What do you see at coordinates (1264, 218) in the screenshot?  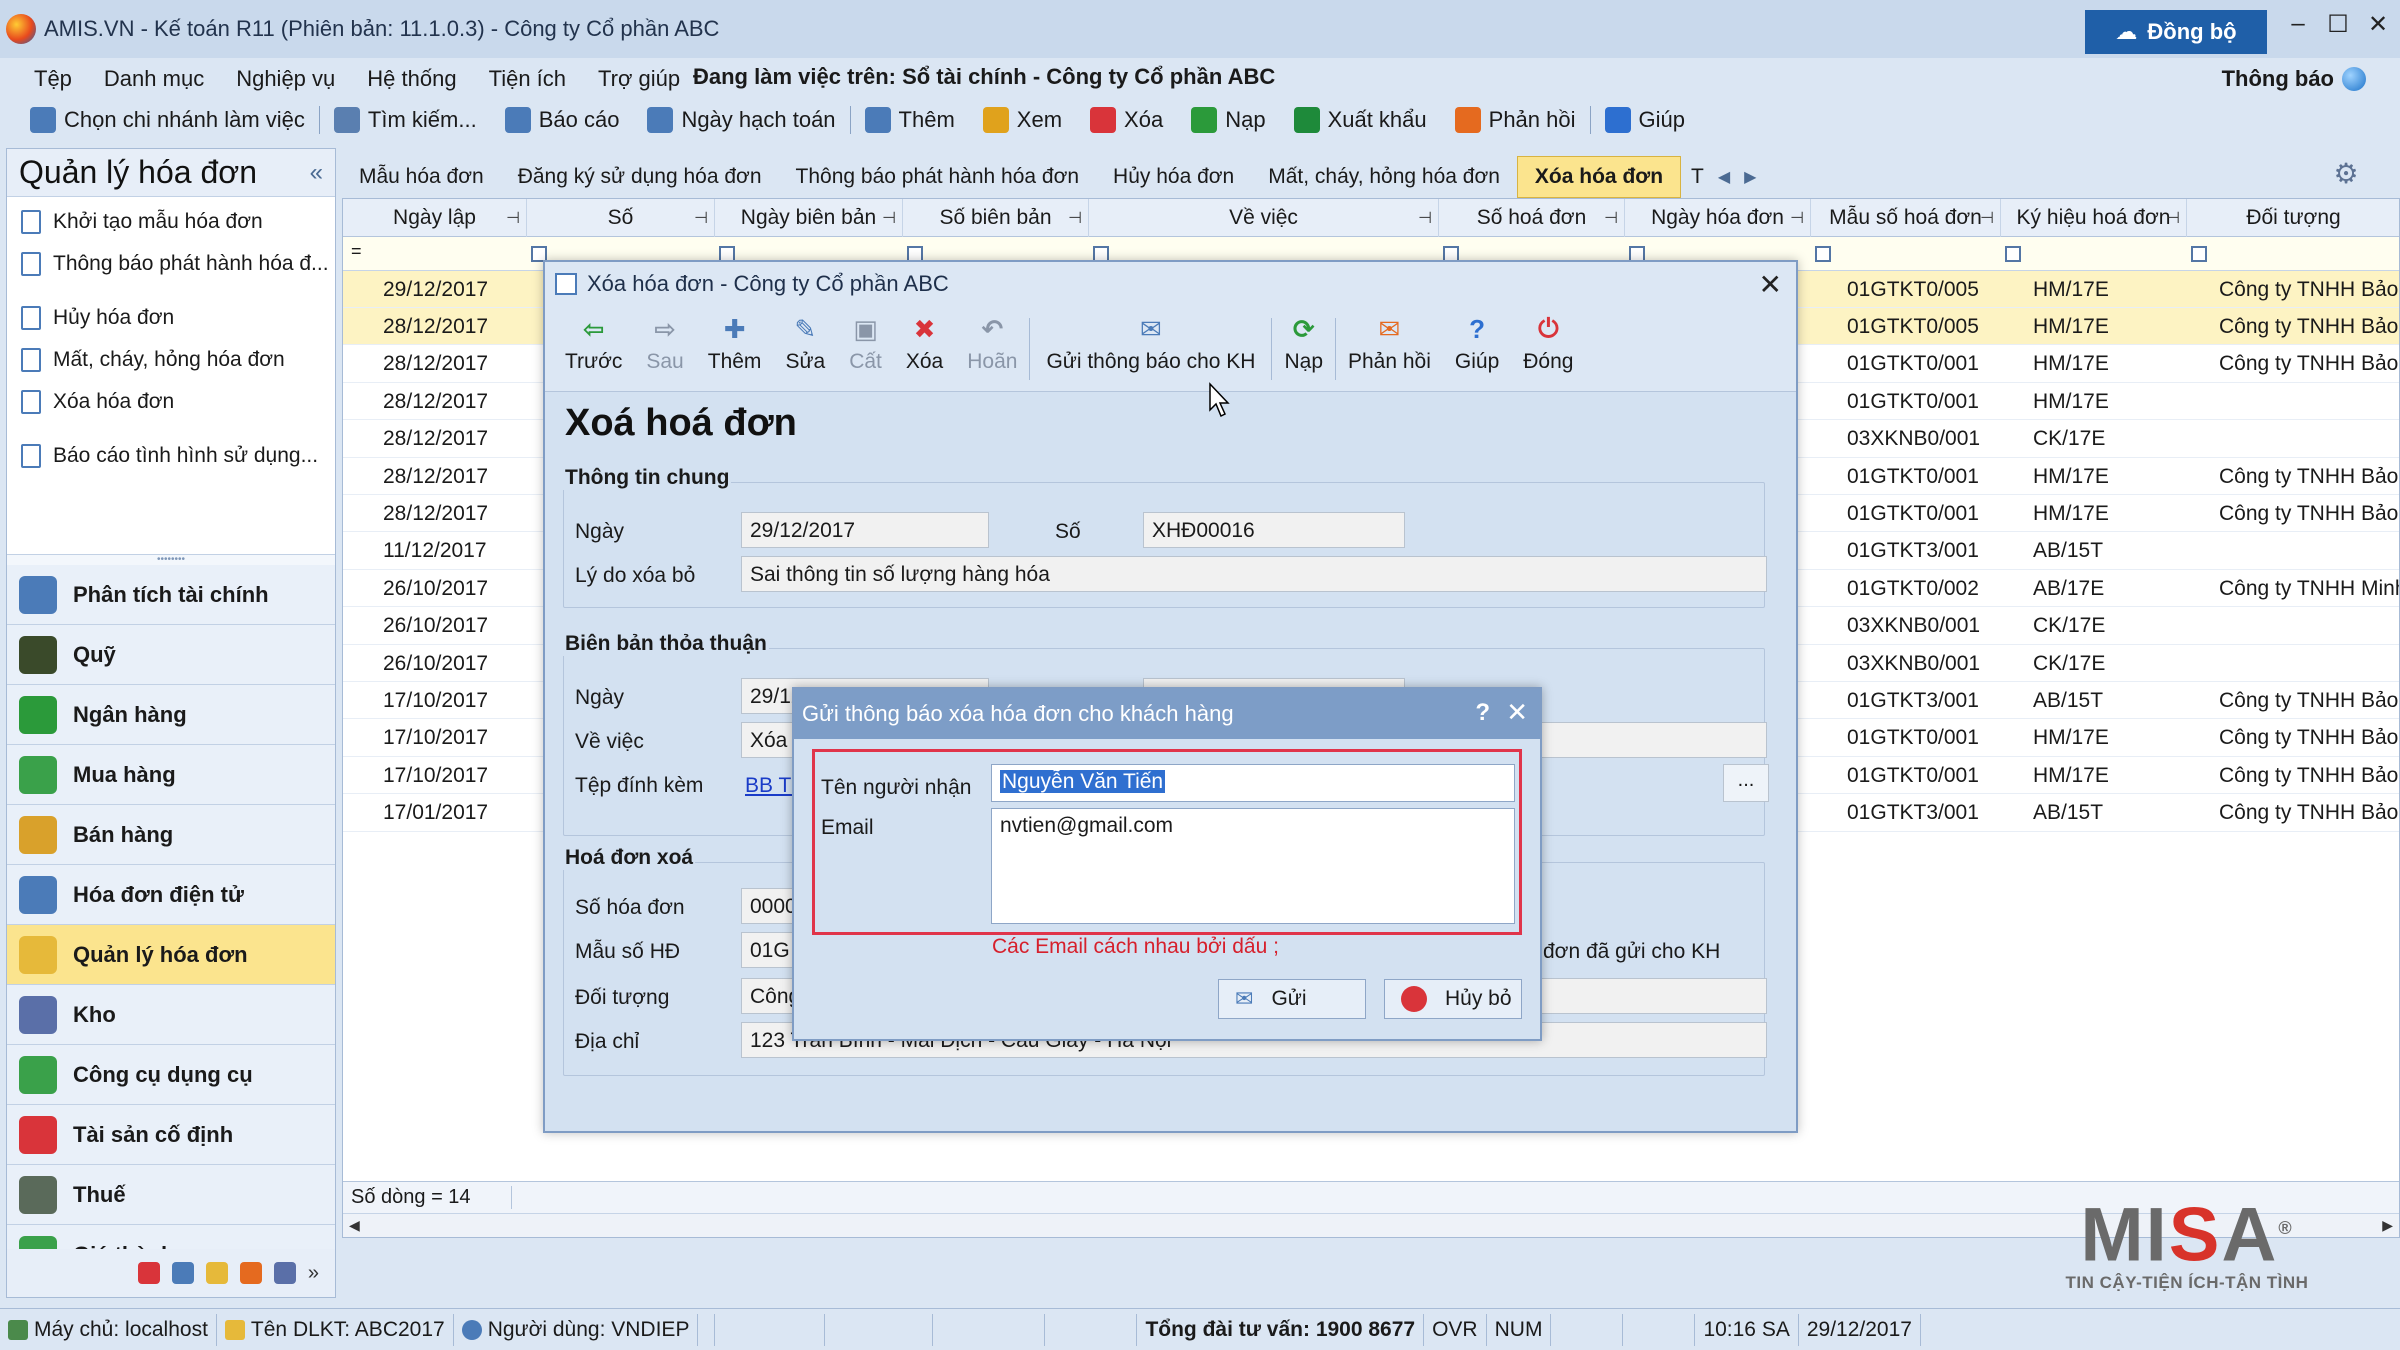 I see `column-header: Về việc ⊣` at bounding box center [1264, 218].